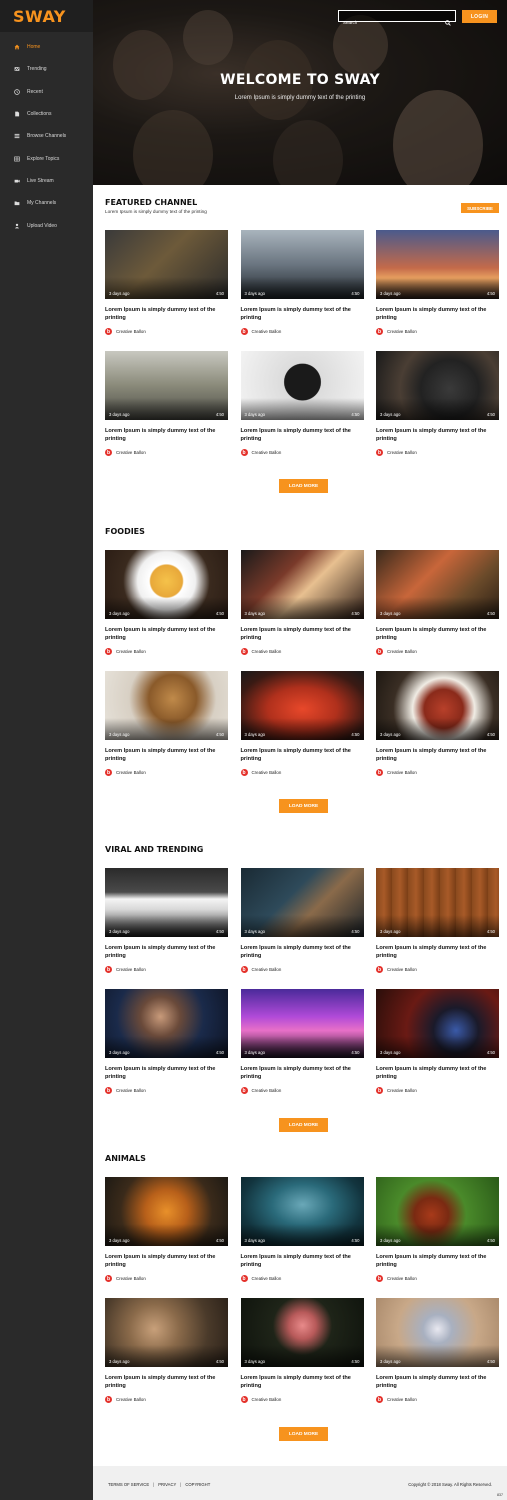  Describe the element at coordinates (480, 208) in the screenshot. I see `subscribe-button: SUBSCRIBE` at that location.